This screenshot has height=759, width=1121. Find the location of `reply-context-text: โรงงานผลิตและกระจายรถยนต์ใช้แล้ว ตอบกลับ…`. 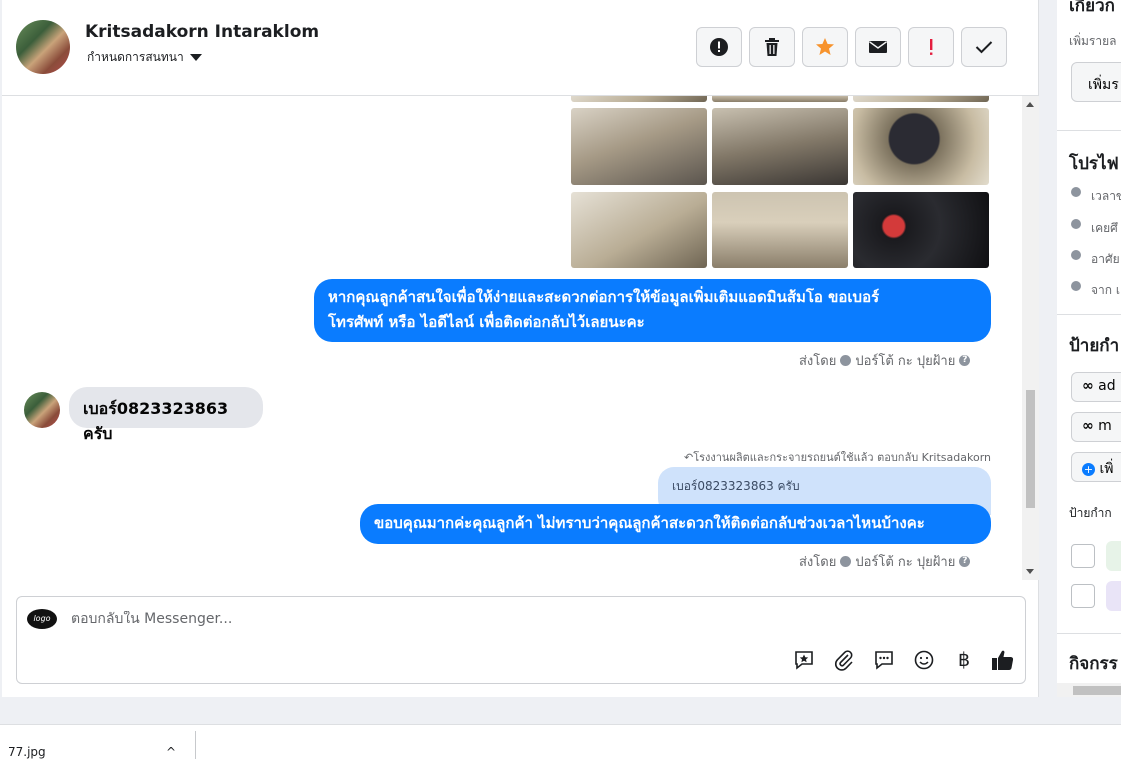

reply-context-text: โรงงานผลิตและกระจายรถยนต์ใช้แล้ว ตอบกลับ… is located at coordinates (842, 457).